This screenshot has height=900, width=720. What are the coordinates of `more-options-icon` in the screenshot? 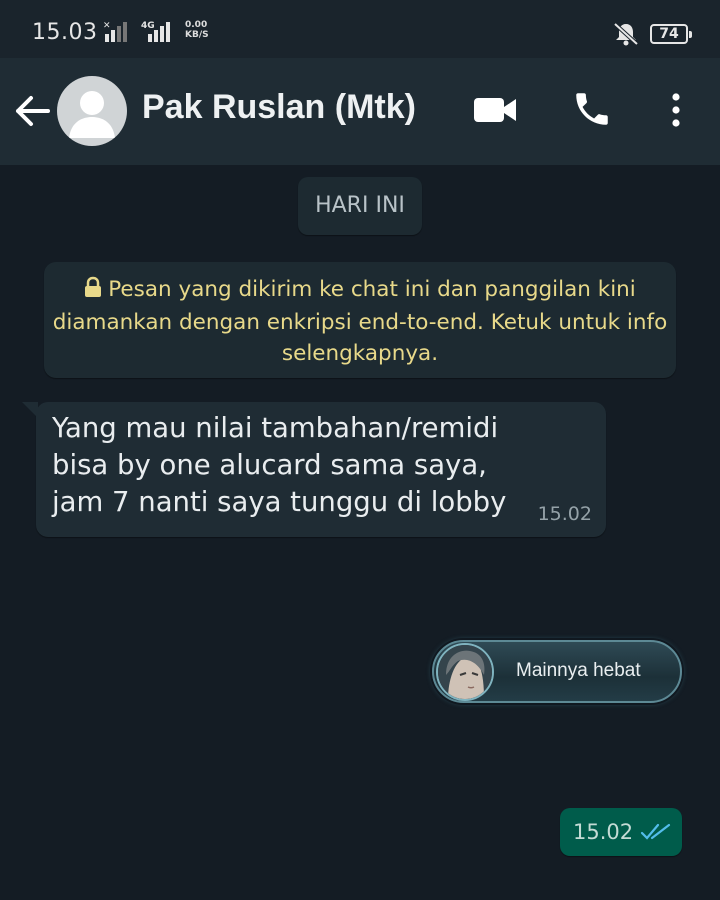 It's located at (676, 113).